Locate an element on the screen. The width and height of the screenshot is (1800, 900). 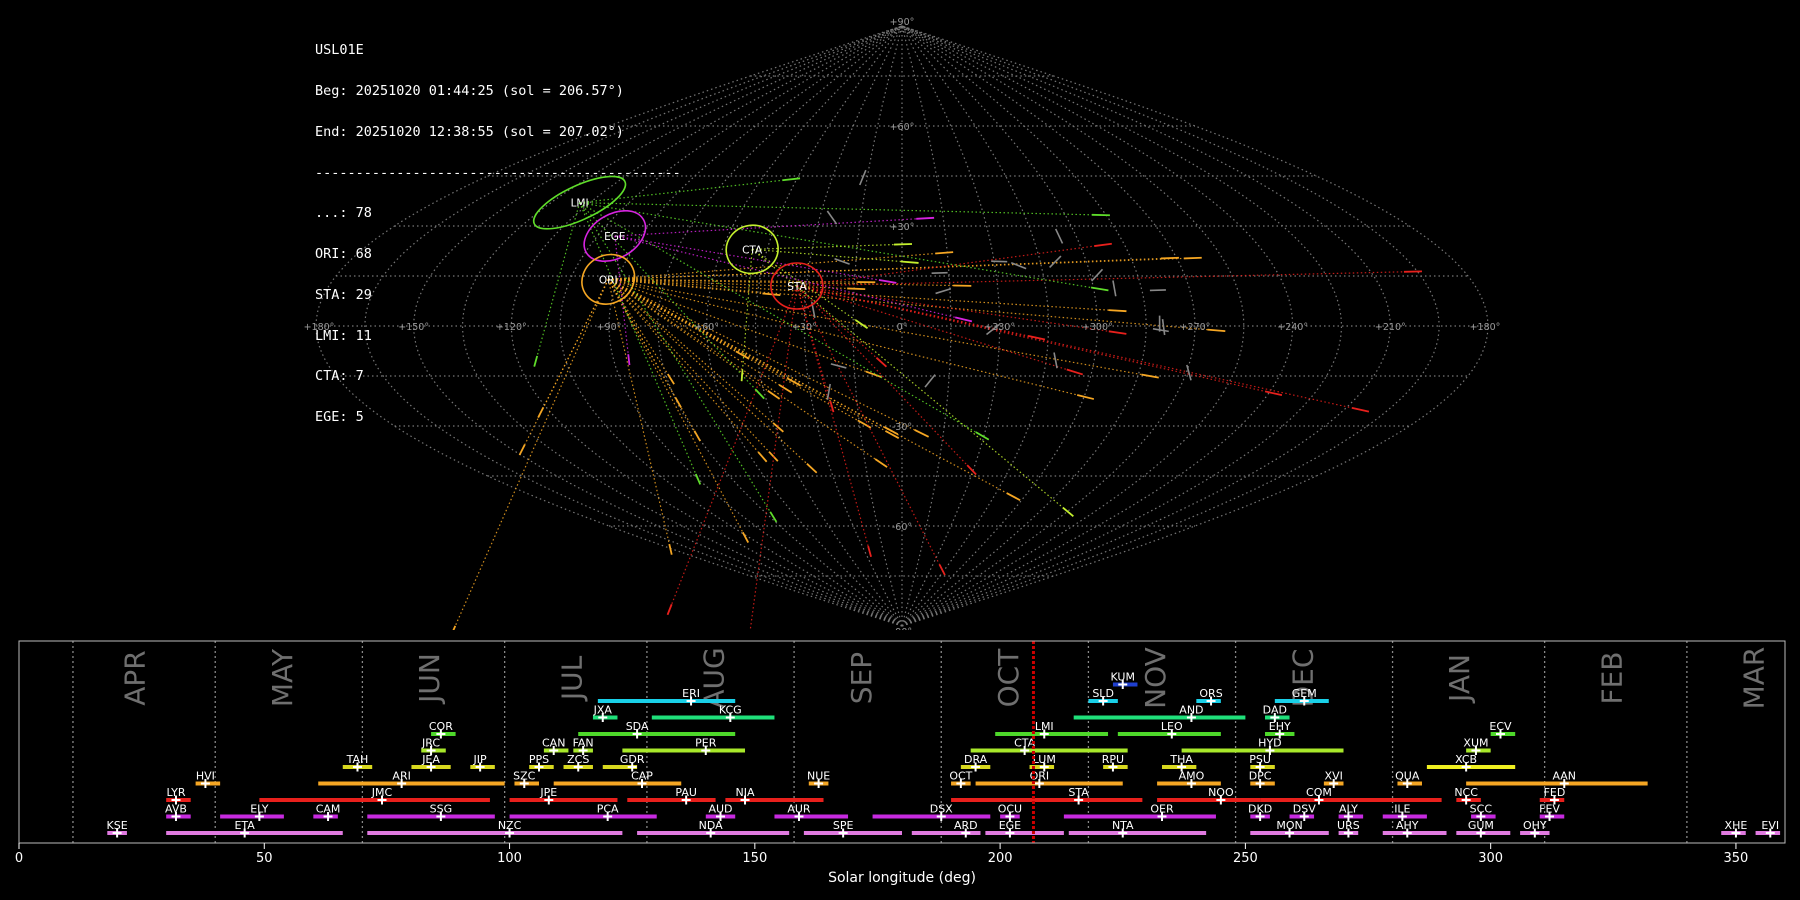
shower-code-label: SSG is located at coordinates (441, 809).